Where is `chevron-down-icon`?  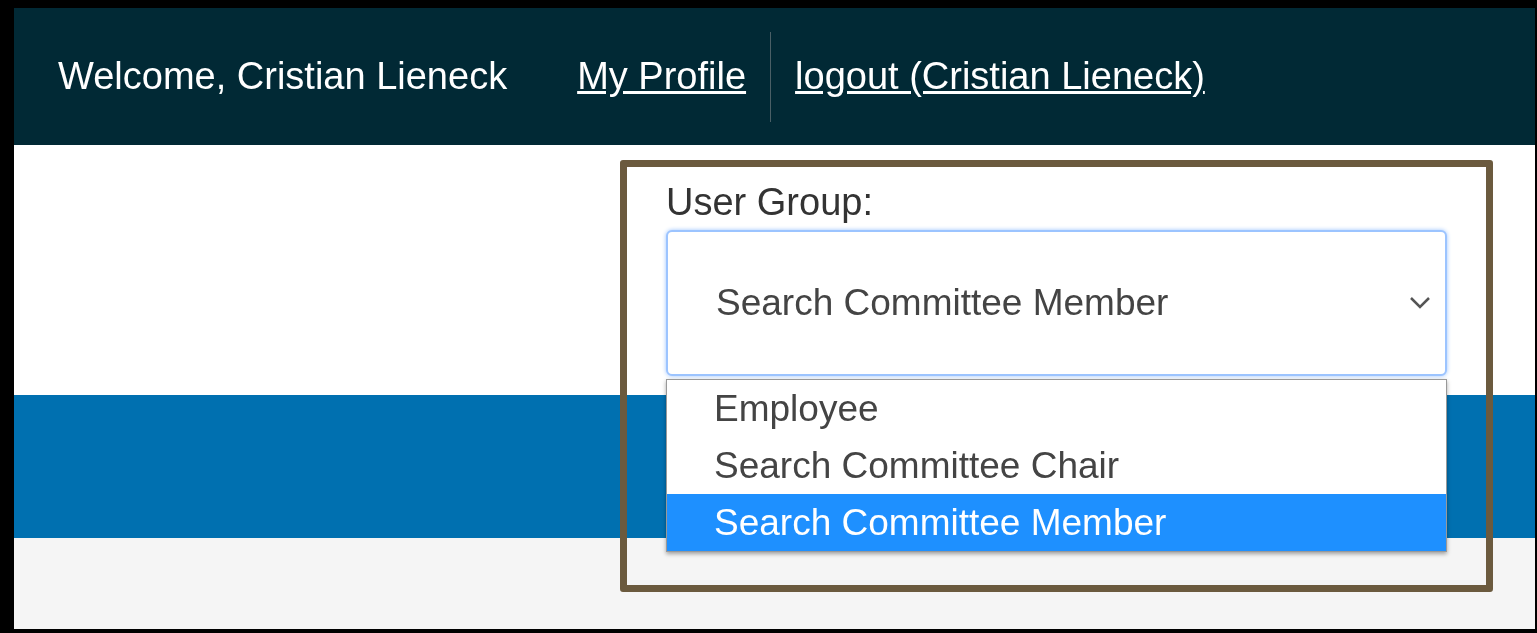
chevron-down-icon is located at coordinates (1420, 303).